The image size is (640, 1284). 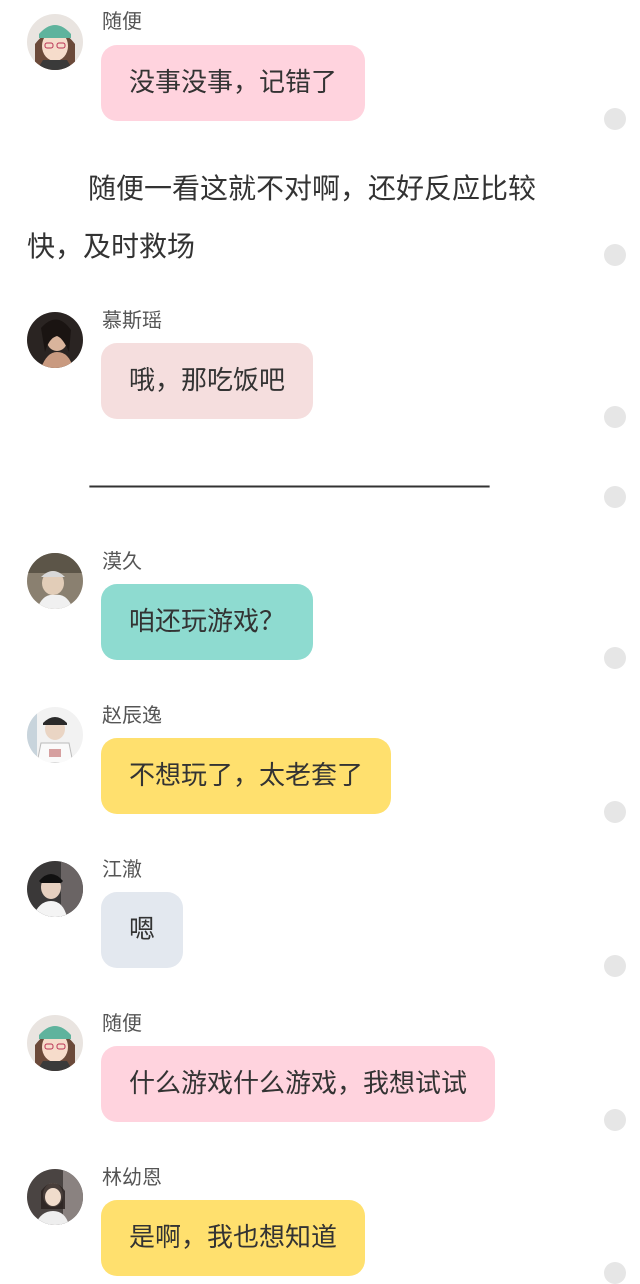 What do you see at coordinates (132, 320) in the screenshot?
I see `sender-name: 慕斯瑶` at bounding box center [132, 320].